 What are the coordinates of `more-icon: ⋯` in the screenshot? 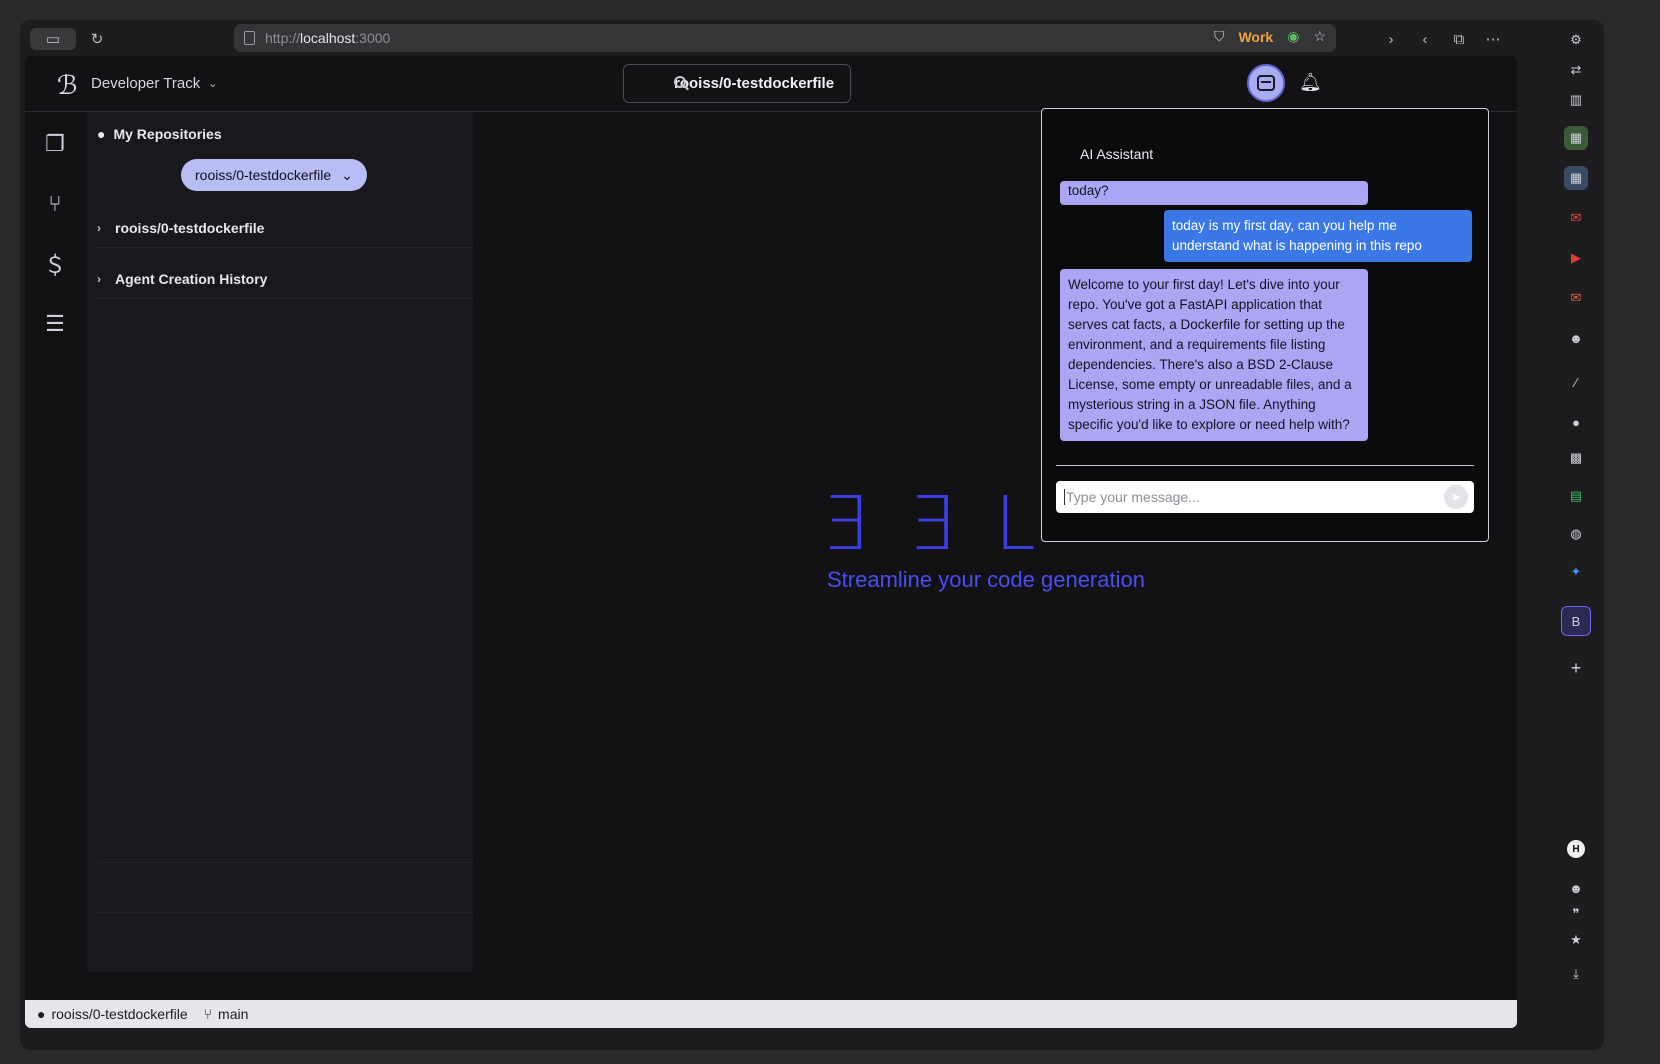 It's located at (1493, 39).